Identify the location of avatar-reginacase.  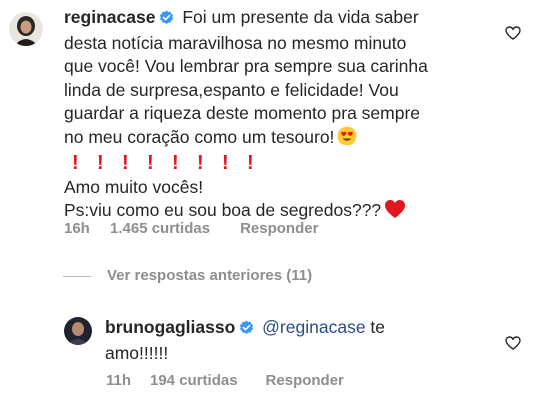
(26, 29).